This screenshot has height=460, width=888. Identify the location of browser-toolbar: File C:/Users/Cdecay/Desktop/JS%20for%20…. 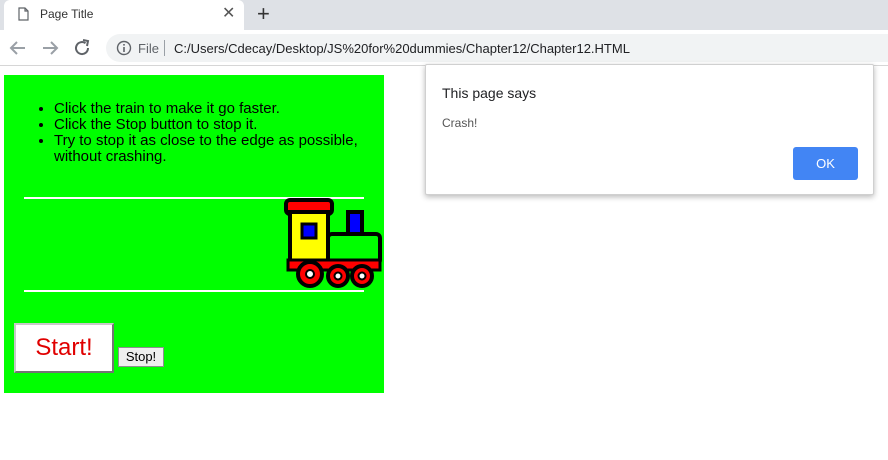
(444, 48).